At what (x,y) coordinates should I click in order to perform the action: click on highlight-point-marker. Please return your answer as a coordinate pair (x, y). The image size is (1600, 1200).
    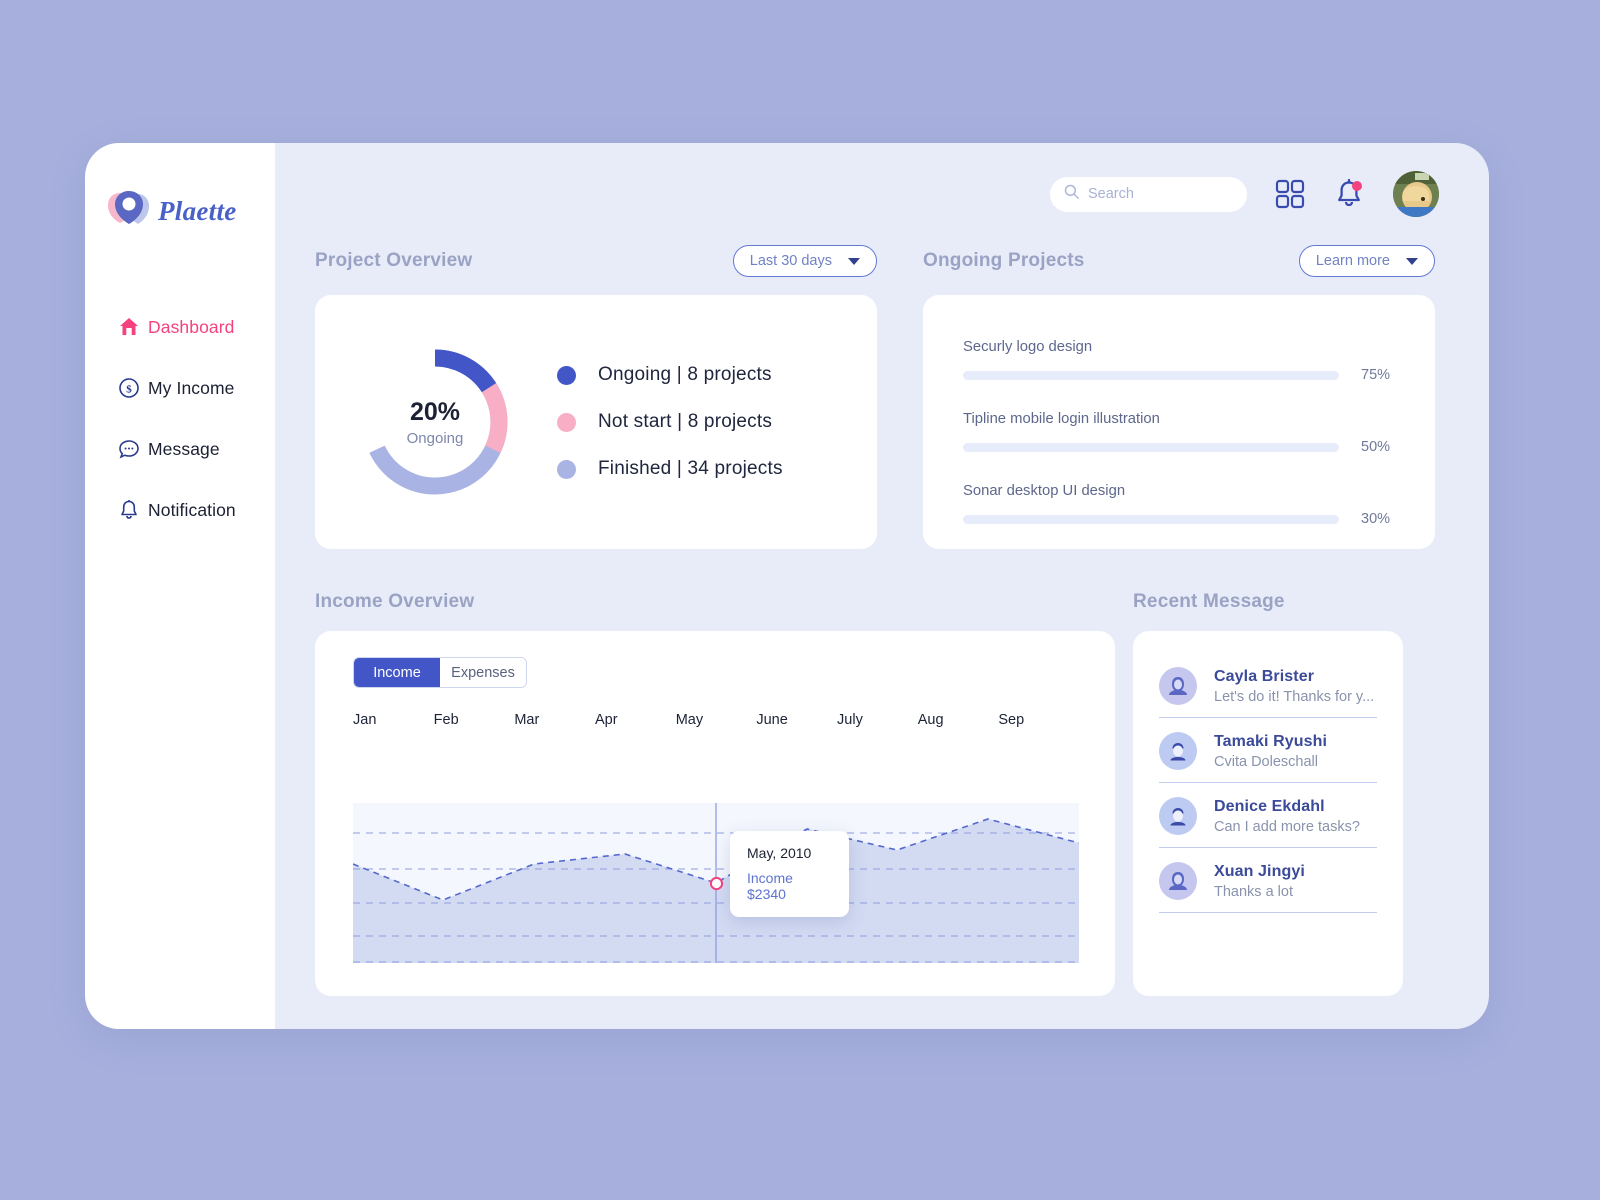
    Looking at the image, I should click on (716, 886).